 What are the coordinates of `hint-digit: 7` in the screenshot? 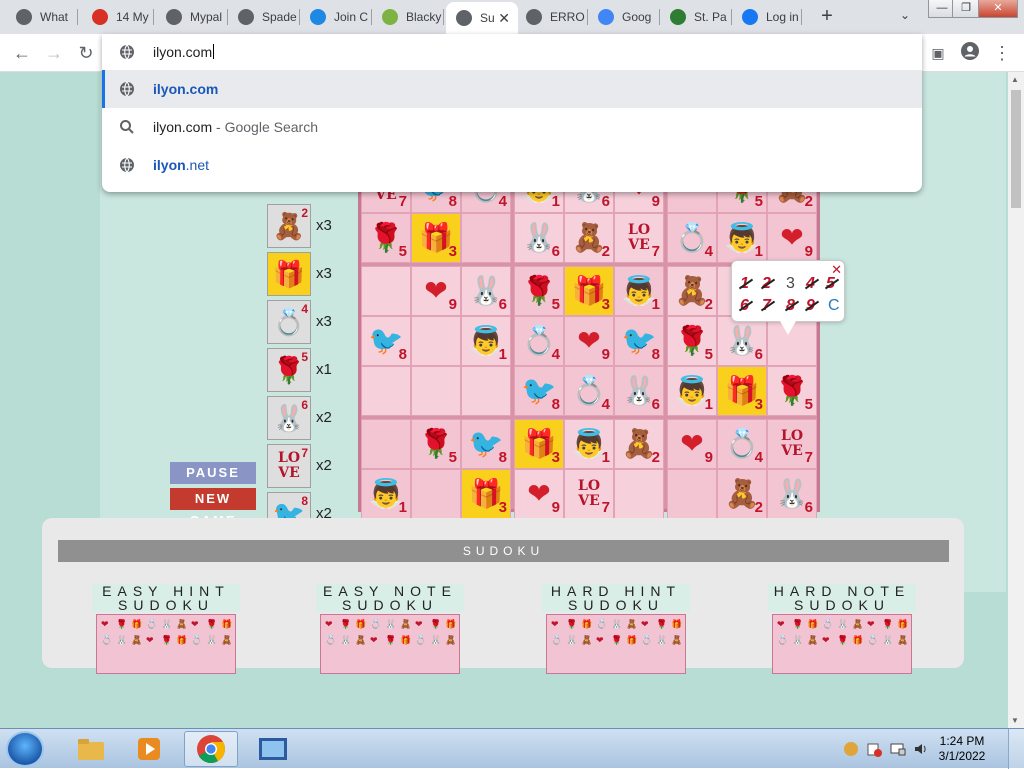 It's located at (766, 306).